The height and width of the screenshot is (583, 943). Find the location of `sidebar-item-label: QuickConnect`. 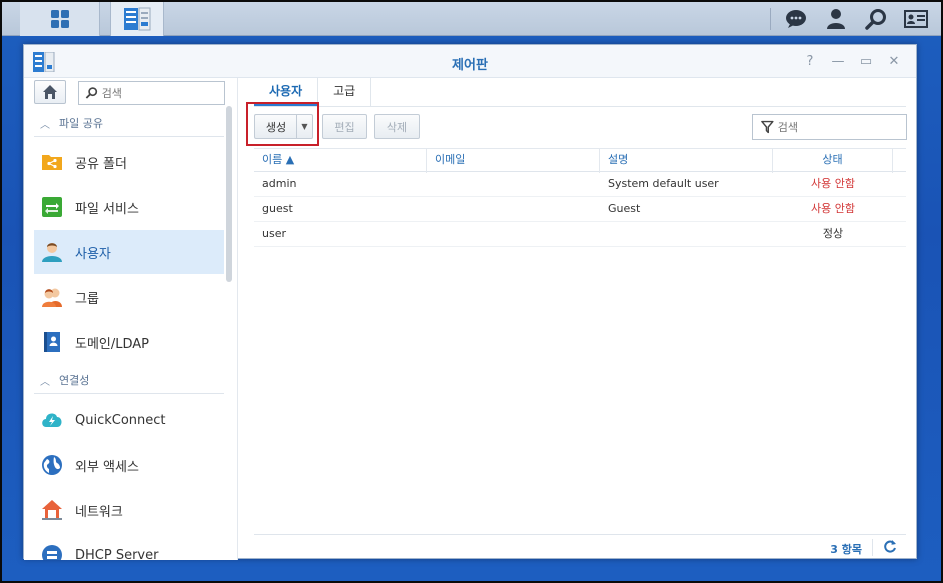

sidebar-item-label: QuickConnect is located at coordinates (120, 420).